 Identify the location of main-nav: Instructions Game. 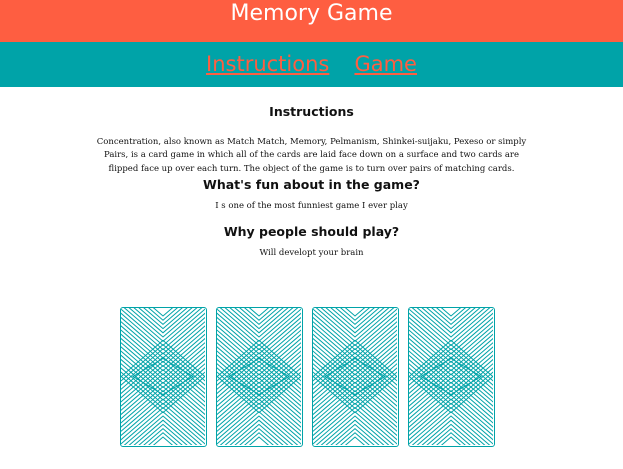
(311, 64).